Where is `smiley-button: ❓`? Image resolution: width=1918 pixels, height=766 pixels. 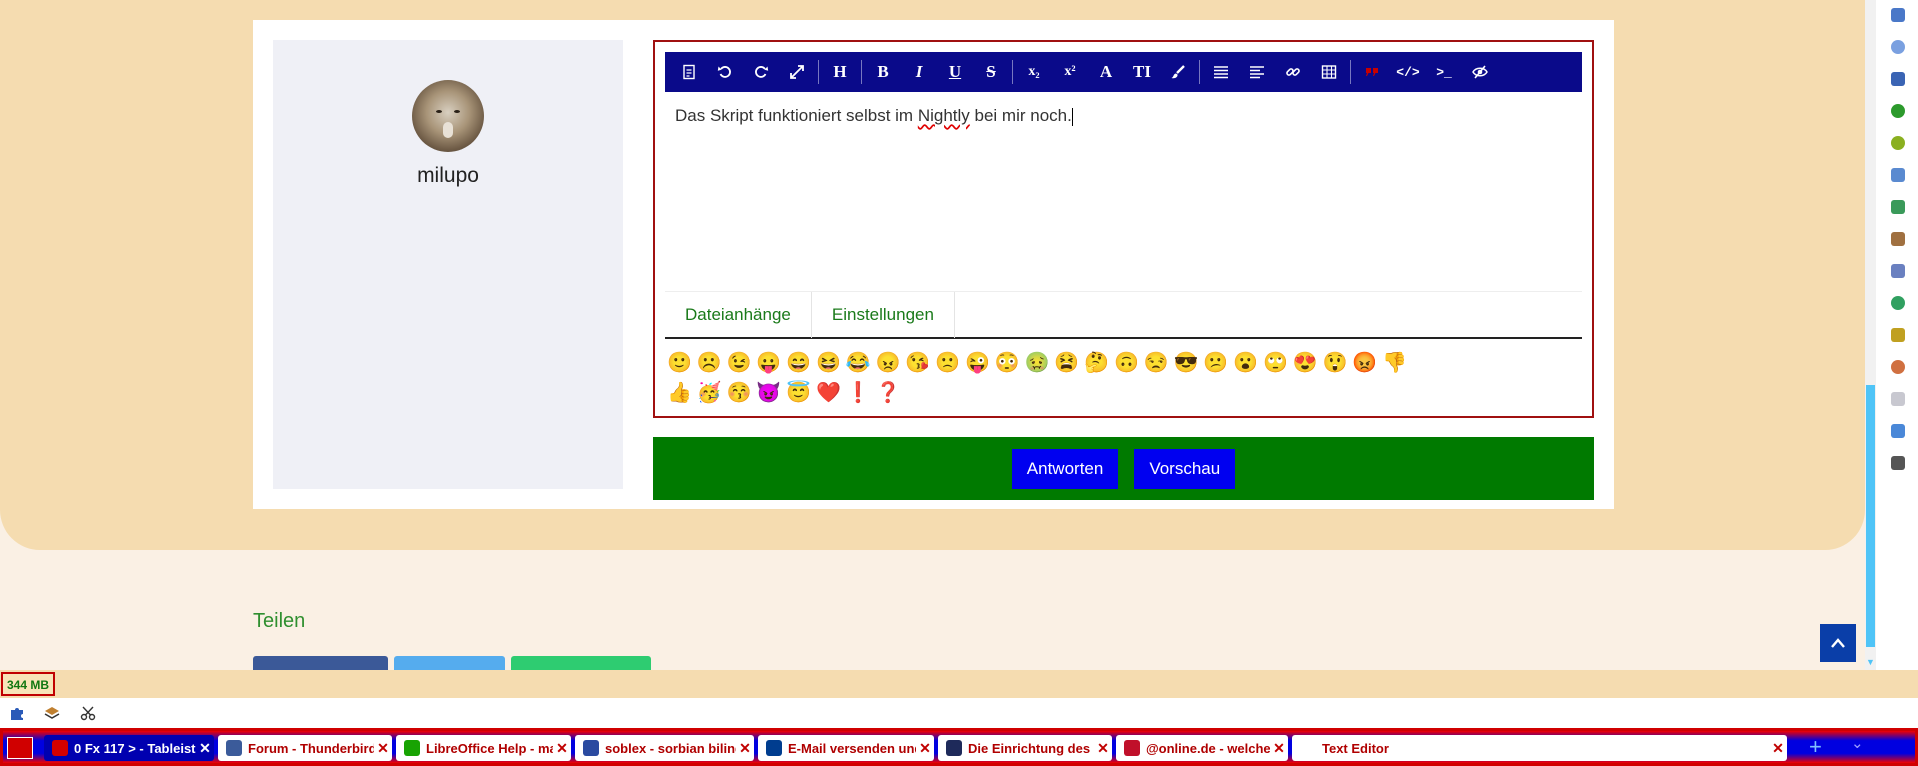 smiley-button: ❓ is located at coordinates (891, 393).